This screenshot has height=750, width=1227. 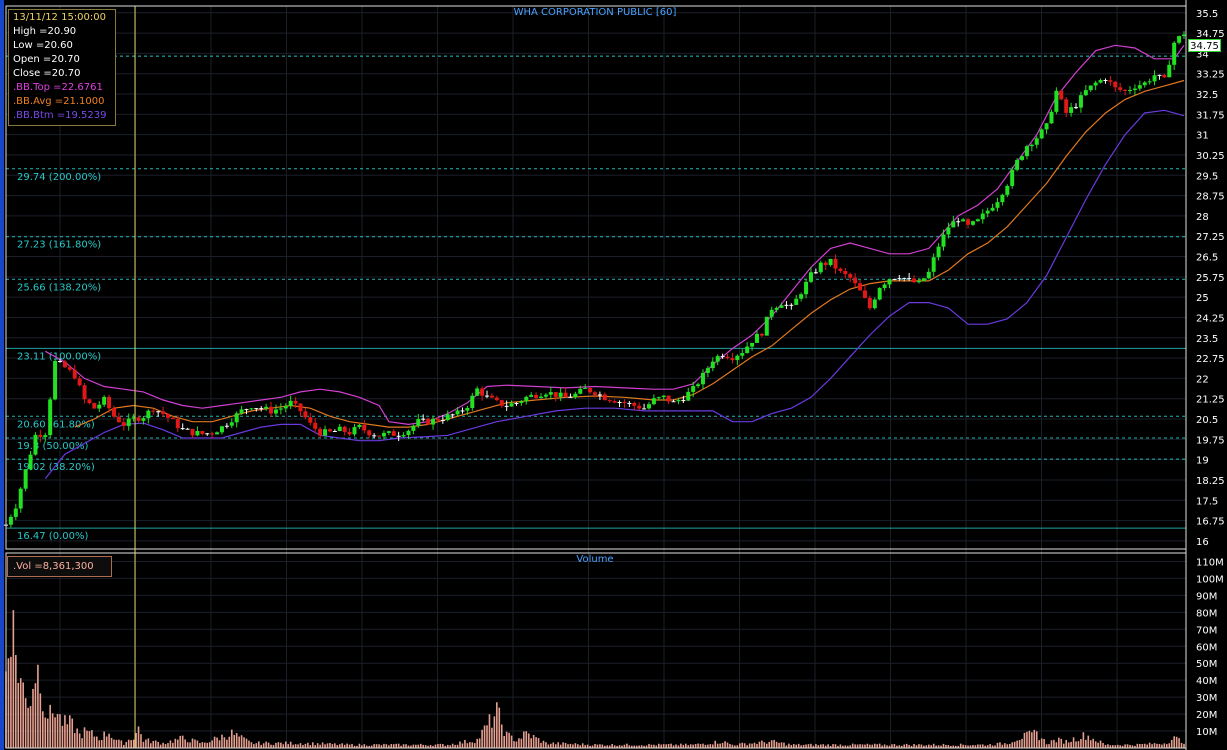 What do you see at coordinates (60, 115) in the screenshot?
I see `info-bb-btm: .BB.Btm =19.5239` at bounding box center [60, 115].